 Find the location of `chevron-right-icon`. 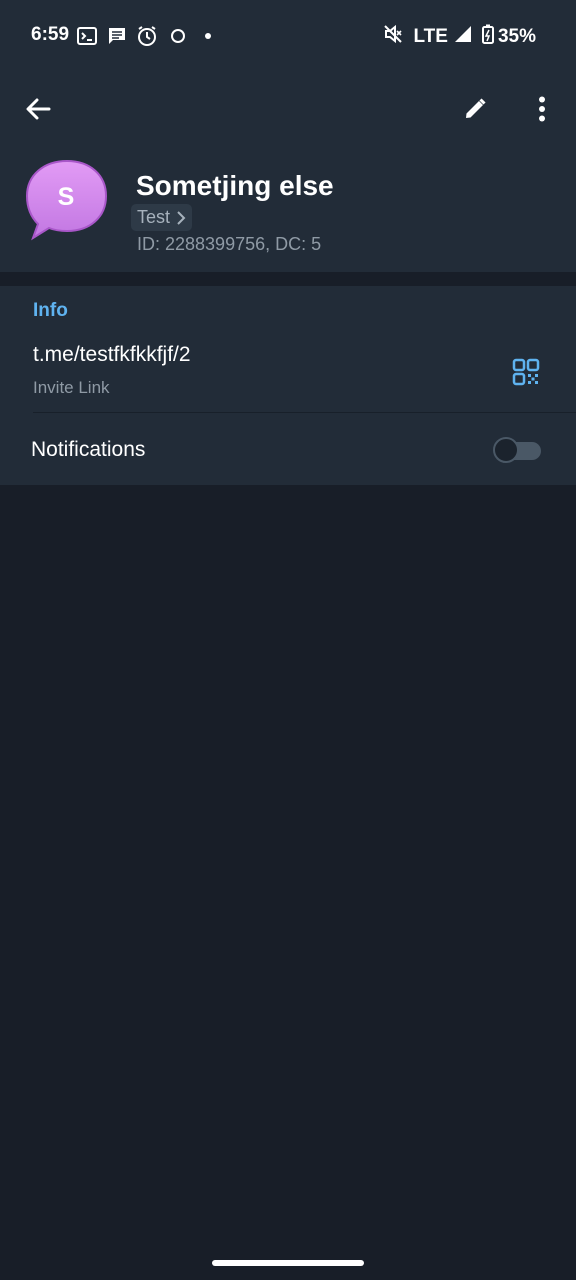

chevron-right-icon is located at coordinates (181, 217).